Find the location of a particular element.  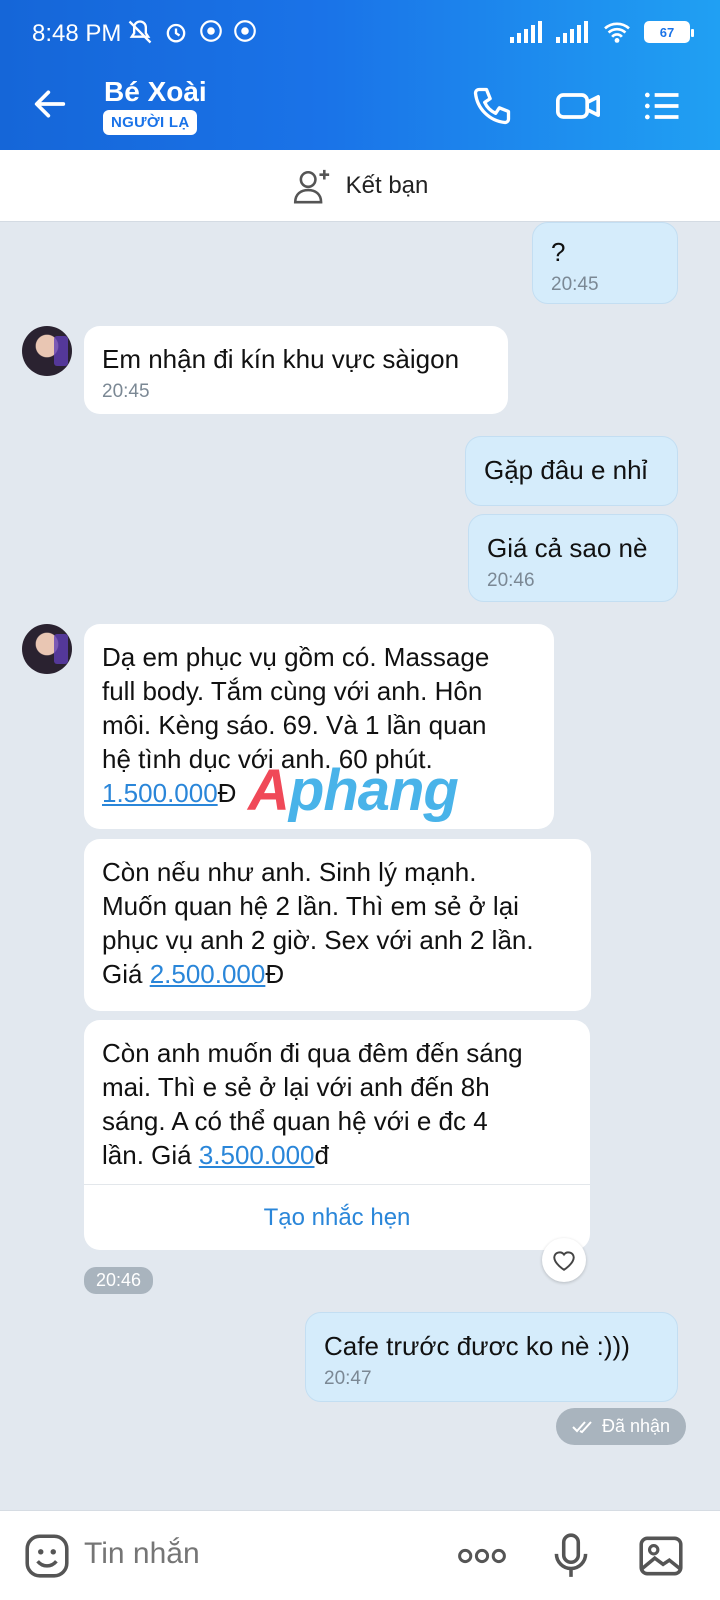

message-bubble-outgoing: ? 20:45 is located at coordinates (605, 263).